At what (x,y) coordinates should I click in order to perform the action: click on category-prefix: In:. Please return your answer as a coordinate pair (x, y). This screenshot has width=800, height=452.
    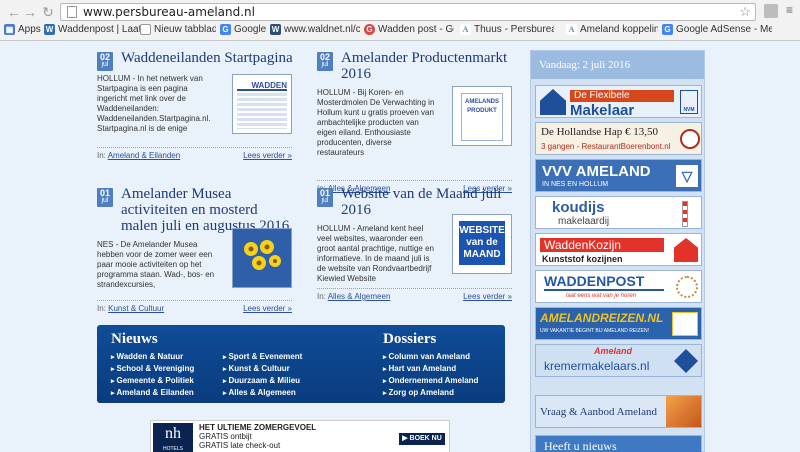
    Looking at the image, I should click on (321, 296).